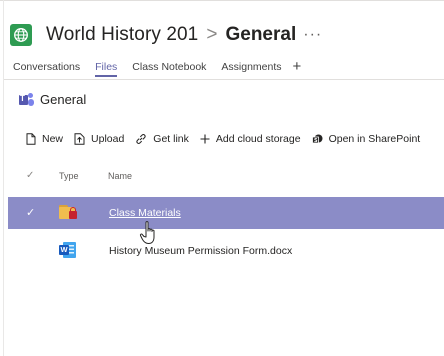  What do you see at coordinates (258, 139) in the screenshot?
I see `add-cloud-storage-label: Add cloud storage` at bounding box center [258, 139].